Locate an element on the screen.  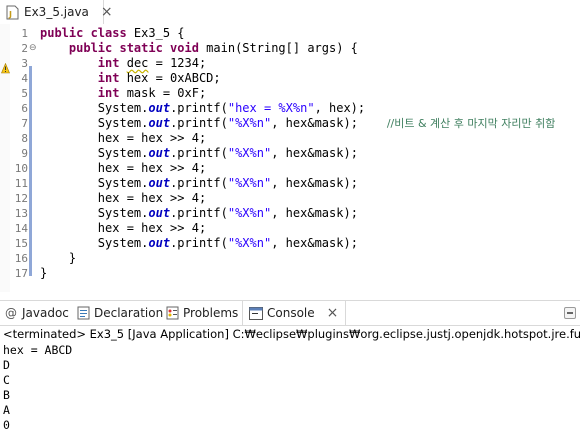
console-icon is located at coordinates (256, 313).